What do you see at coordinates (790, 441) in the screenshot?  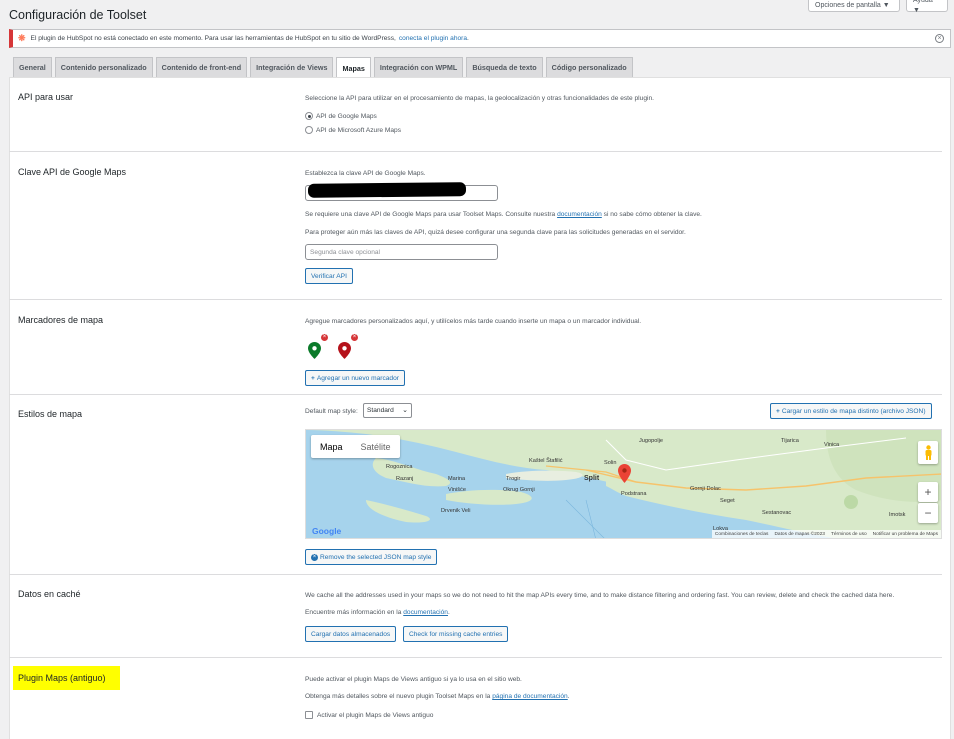 I see `map-place-label: Tijarica` at bounding box center [790, 441].